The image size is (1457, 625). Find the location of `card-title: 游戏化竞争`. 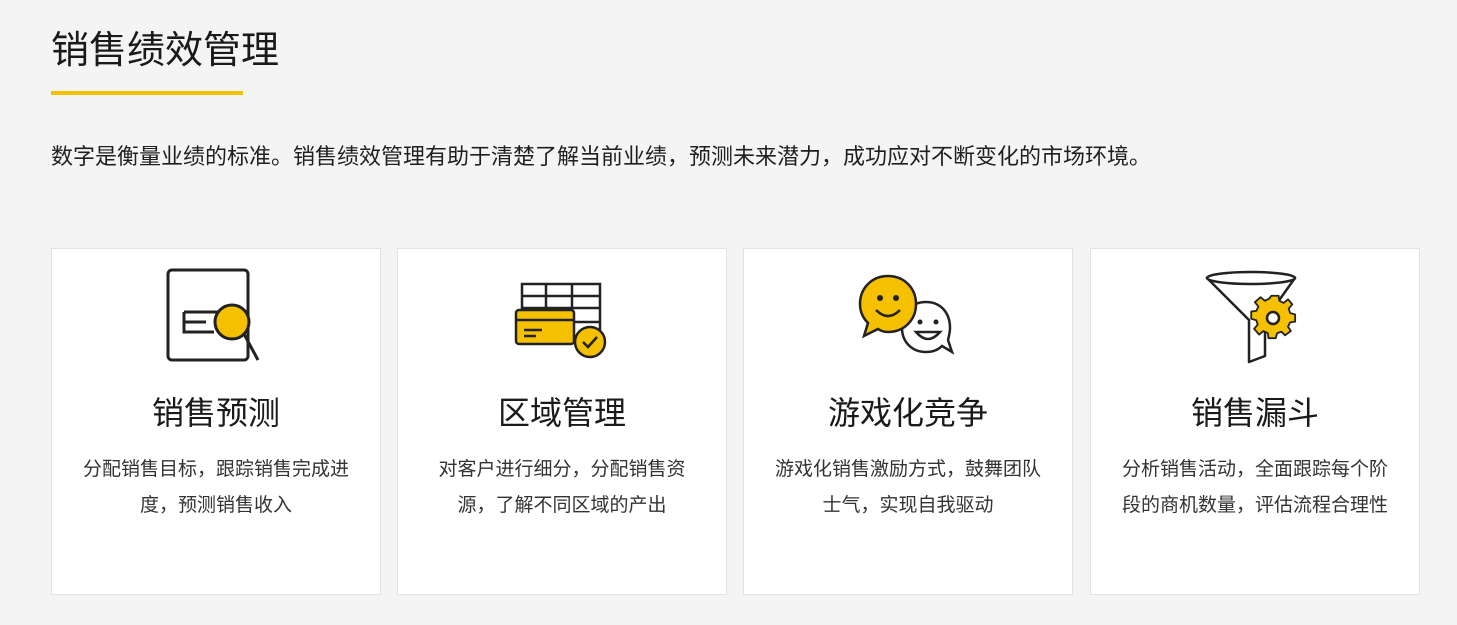

card-title: 游戏化竞争 is located at coordinates (907, 413).